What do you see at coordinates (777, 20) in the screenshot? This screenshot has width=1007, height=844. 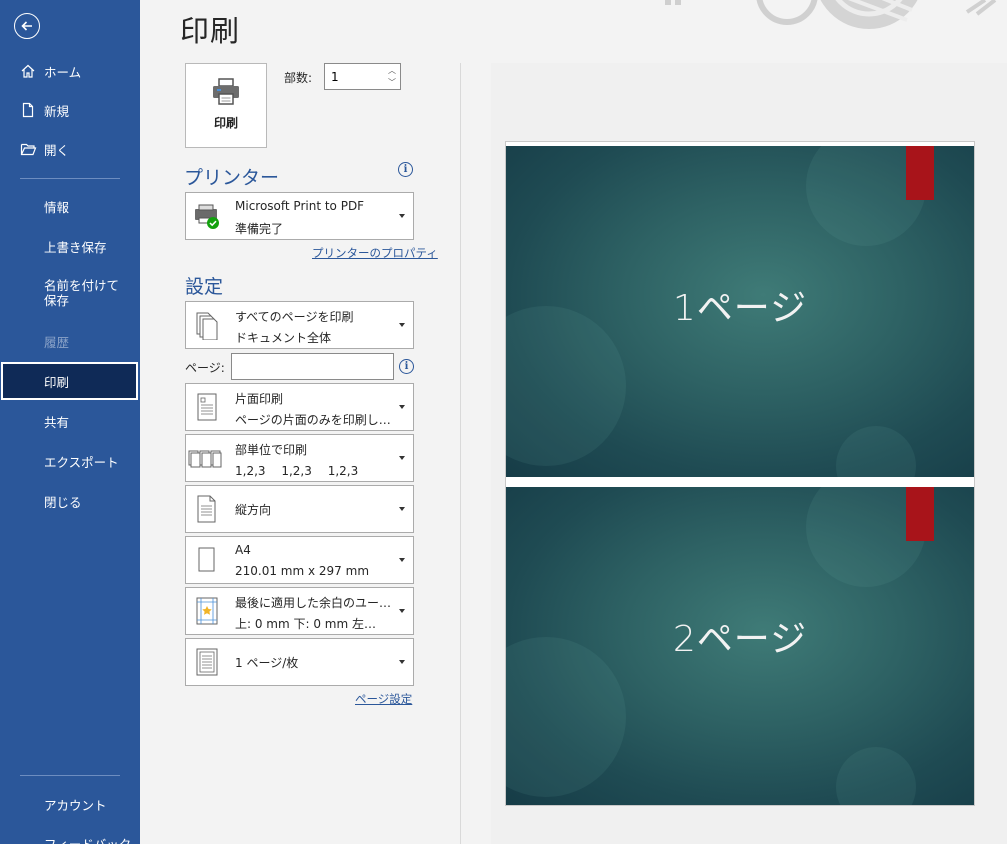 I see `header-decoration` at bounding box center [777, 20].